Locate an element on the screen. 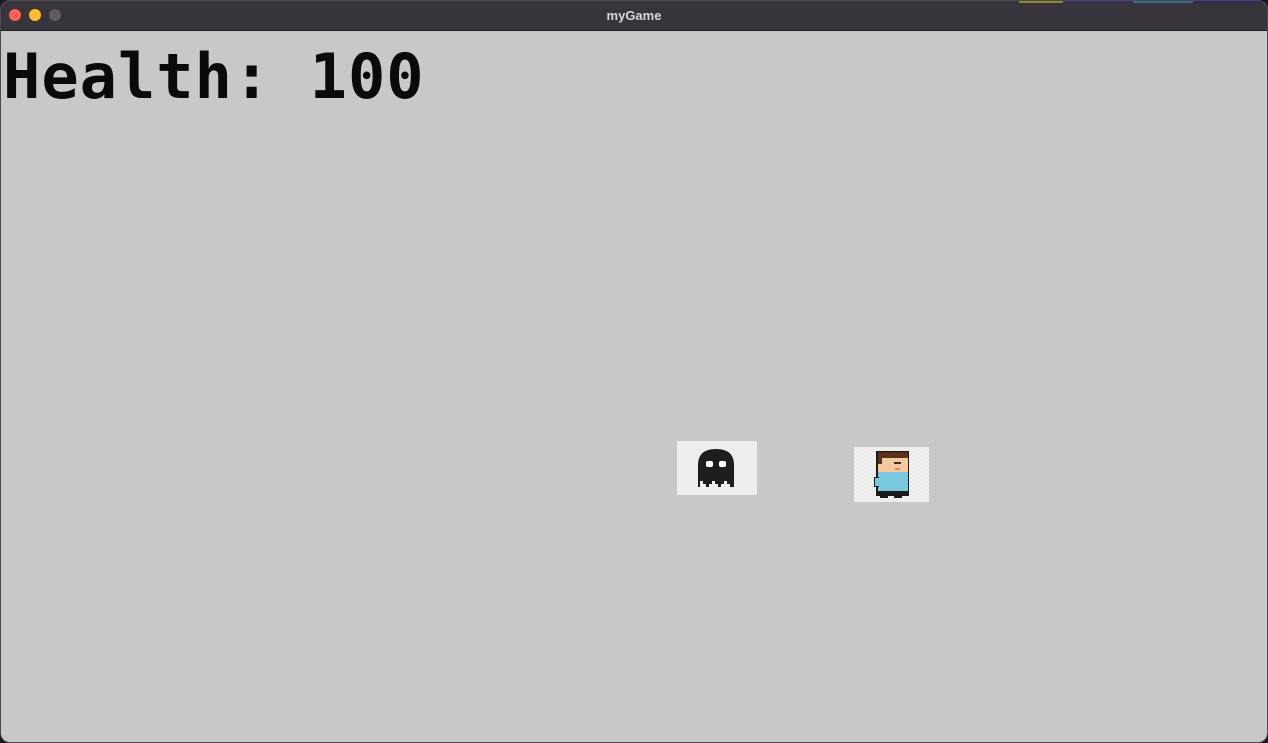  title-bar: myGame is located at coordinates (634, 16).